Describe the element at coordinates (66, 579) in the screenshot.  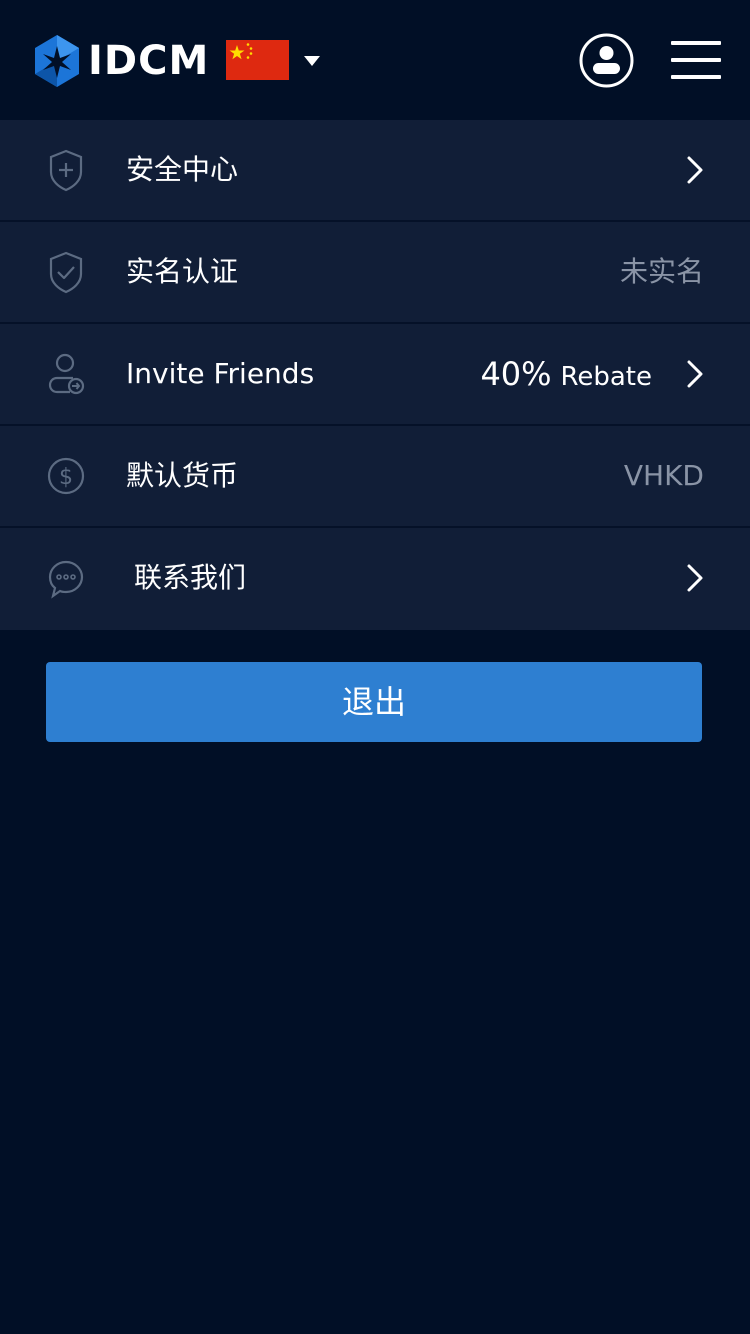
I see `chat-bubble-icon` at that location.